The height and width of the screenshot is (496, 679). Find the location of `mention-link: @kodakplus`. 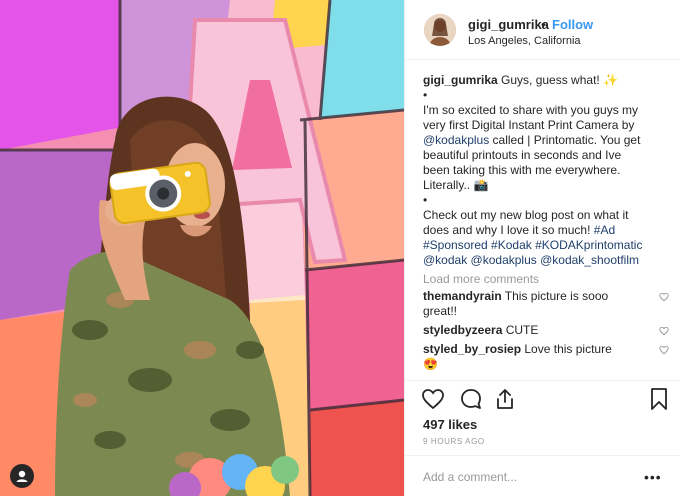

mention-link: @kodakplus is located at coordinates (456, 140).